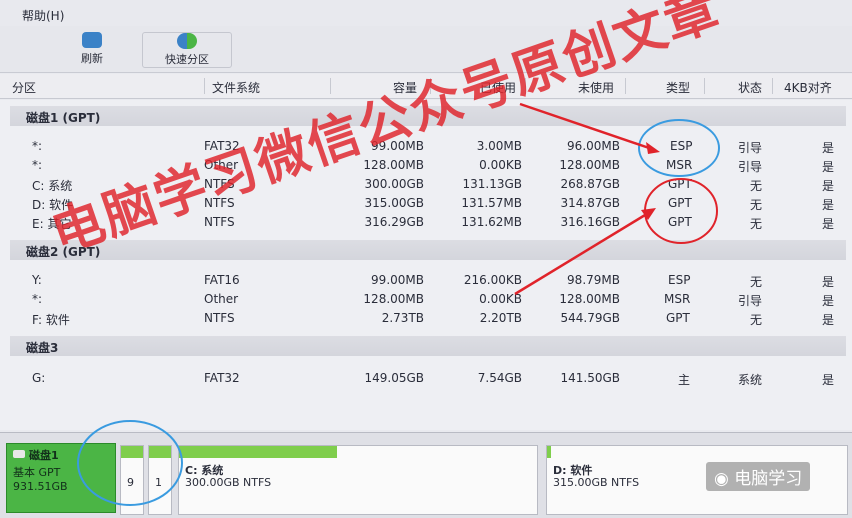  Describe the element at coordinates (681, 211) in the screenshot. I see `annotation-circle-gpt` at that location.